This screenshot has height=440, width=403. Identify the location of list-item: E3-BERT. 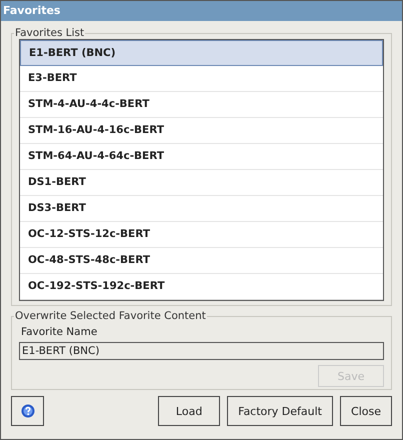
(201, 79).